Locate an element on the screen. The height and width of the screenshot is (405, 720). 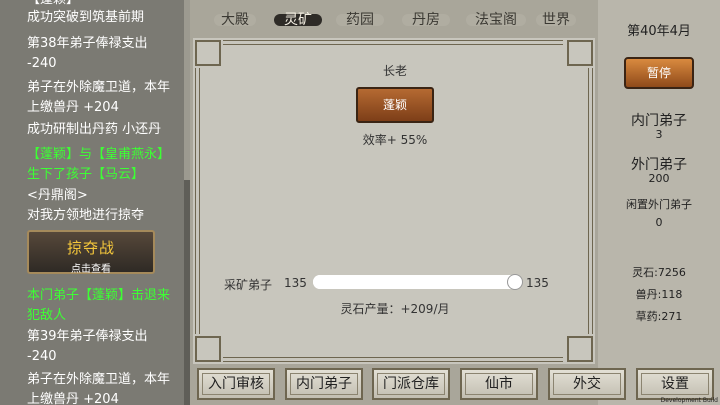
log-entry: <丹鼎阁> 对我方领地进行掠夺 is located at coordinates (86, 205).